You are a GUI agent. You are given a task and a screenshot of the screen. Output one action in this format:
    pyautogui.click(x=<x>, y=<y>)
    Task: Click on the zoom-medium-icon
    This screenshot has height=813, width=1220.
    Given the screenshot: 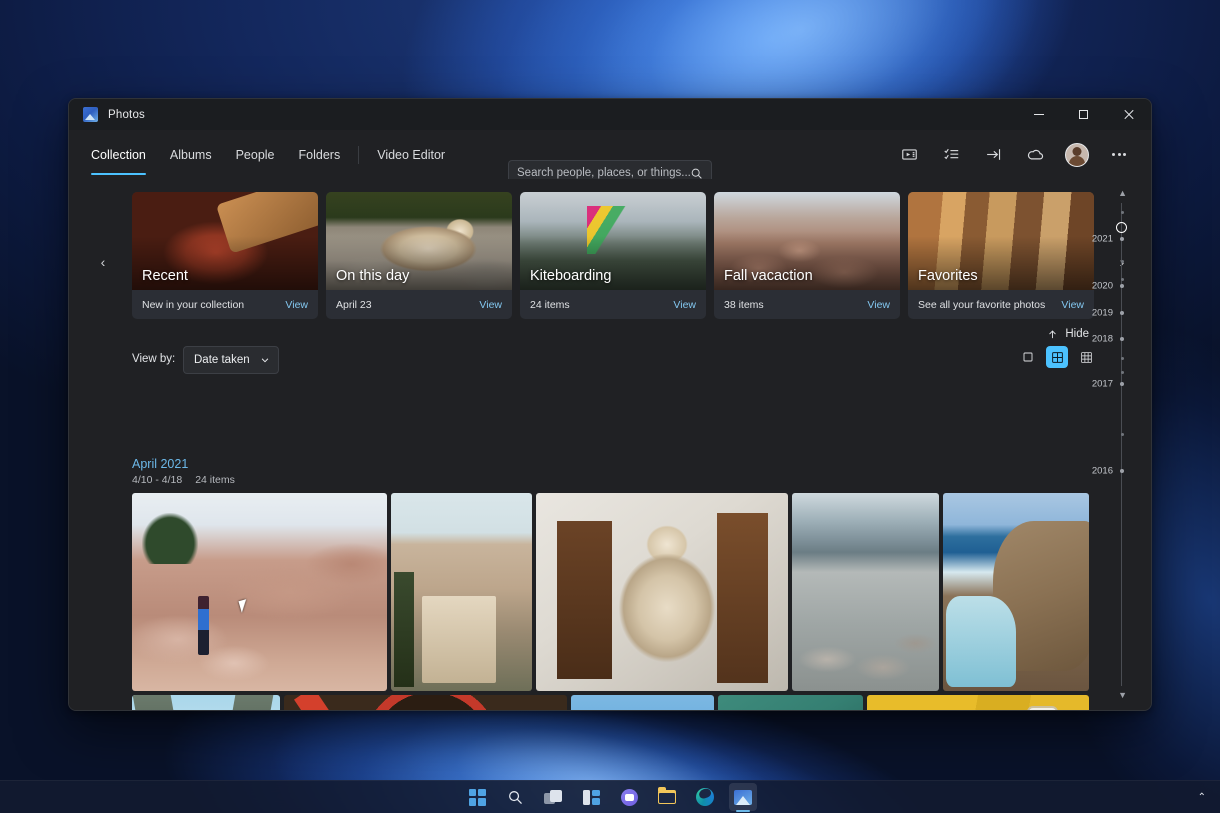 What is the action you would take?
    pyautogui.click(x=1057, y=357)
    